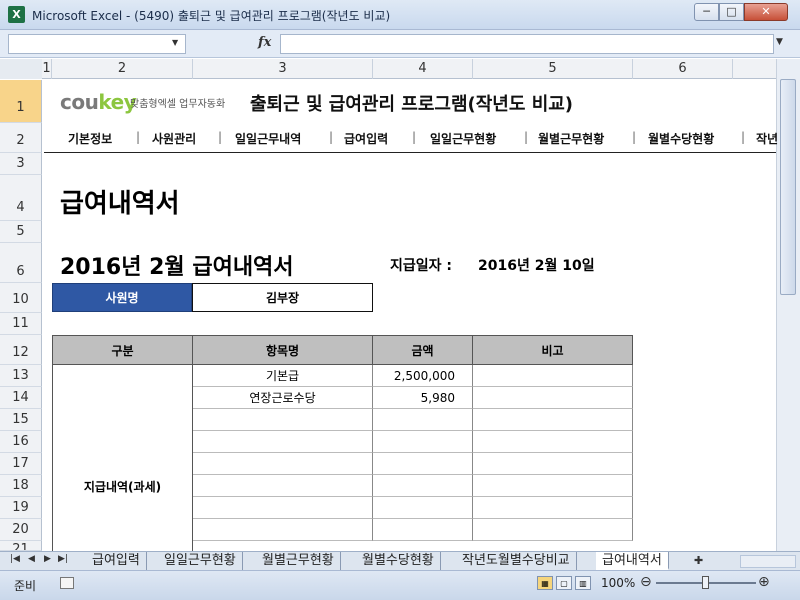  I want to click on normal-view-icon: ▦, so click(545, 583).